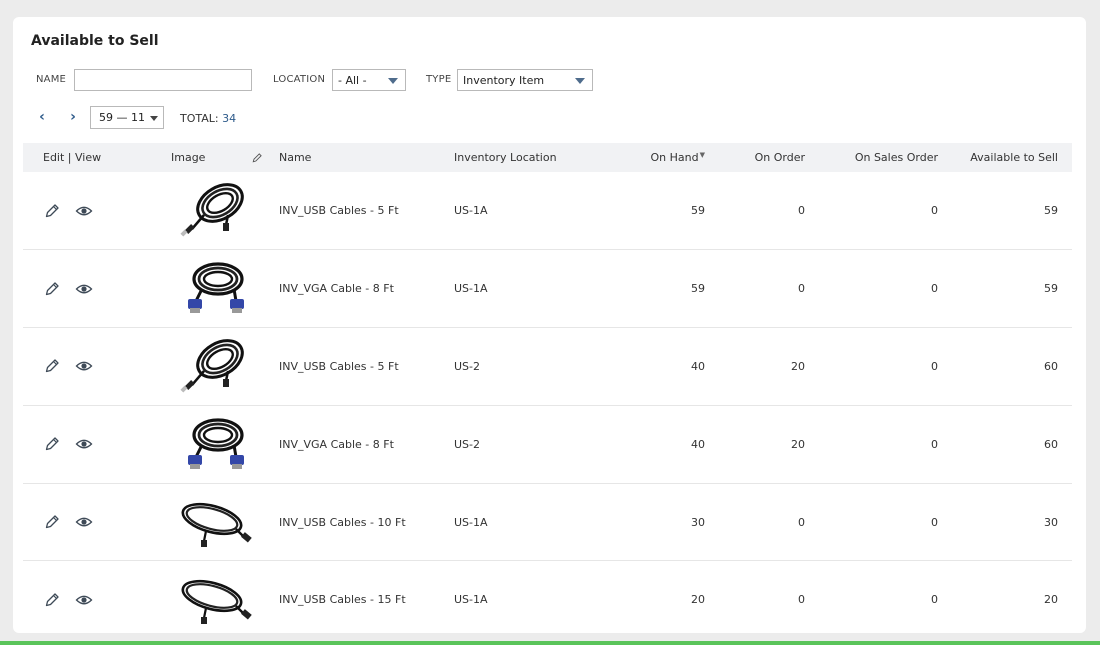  Describe the element at coordinates (547, 444) in the screenshot. I see `table-row: INV_VGA Cable - 8 Ft US-2 40 20 0 60` at that location.